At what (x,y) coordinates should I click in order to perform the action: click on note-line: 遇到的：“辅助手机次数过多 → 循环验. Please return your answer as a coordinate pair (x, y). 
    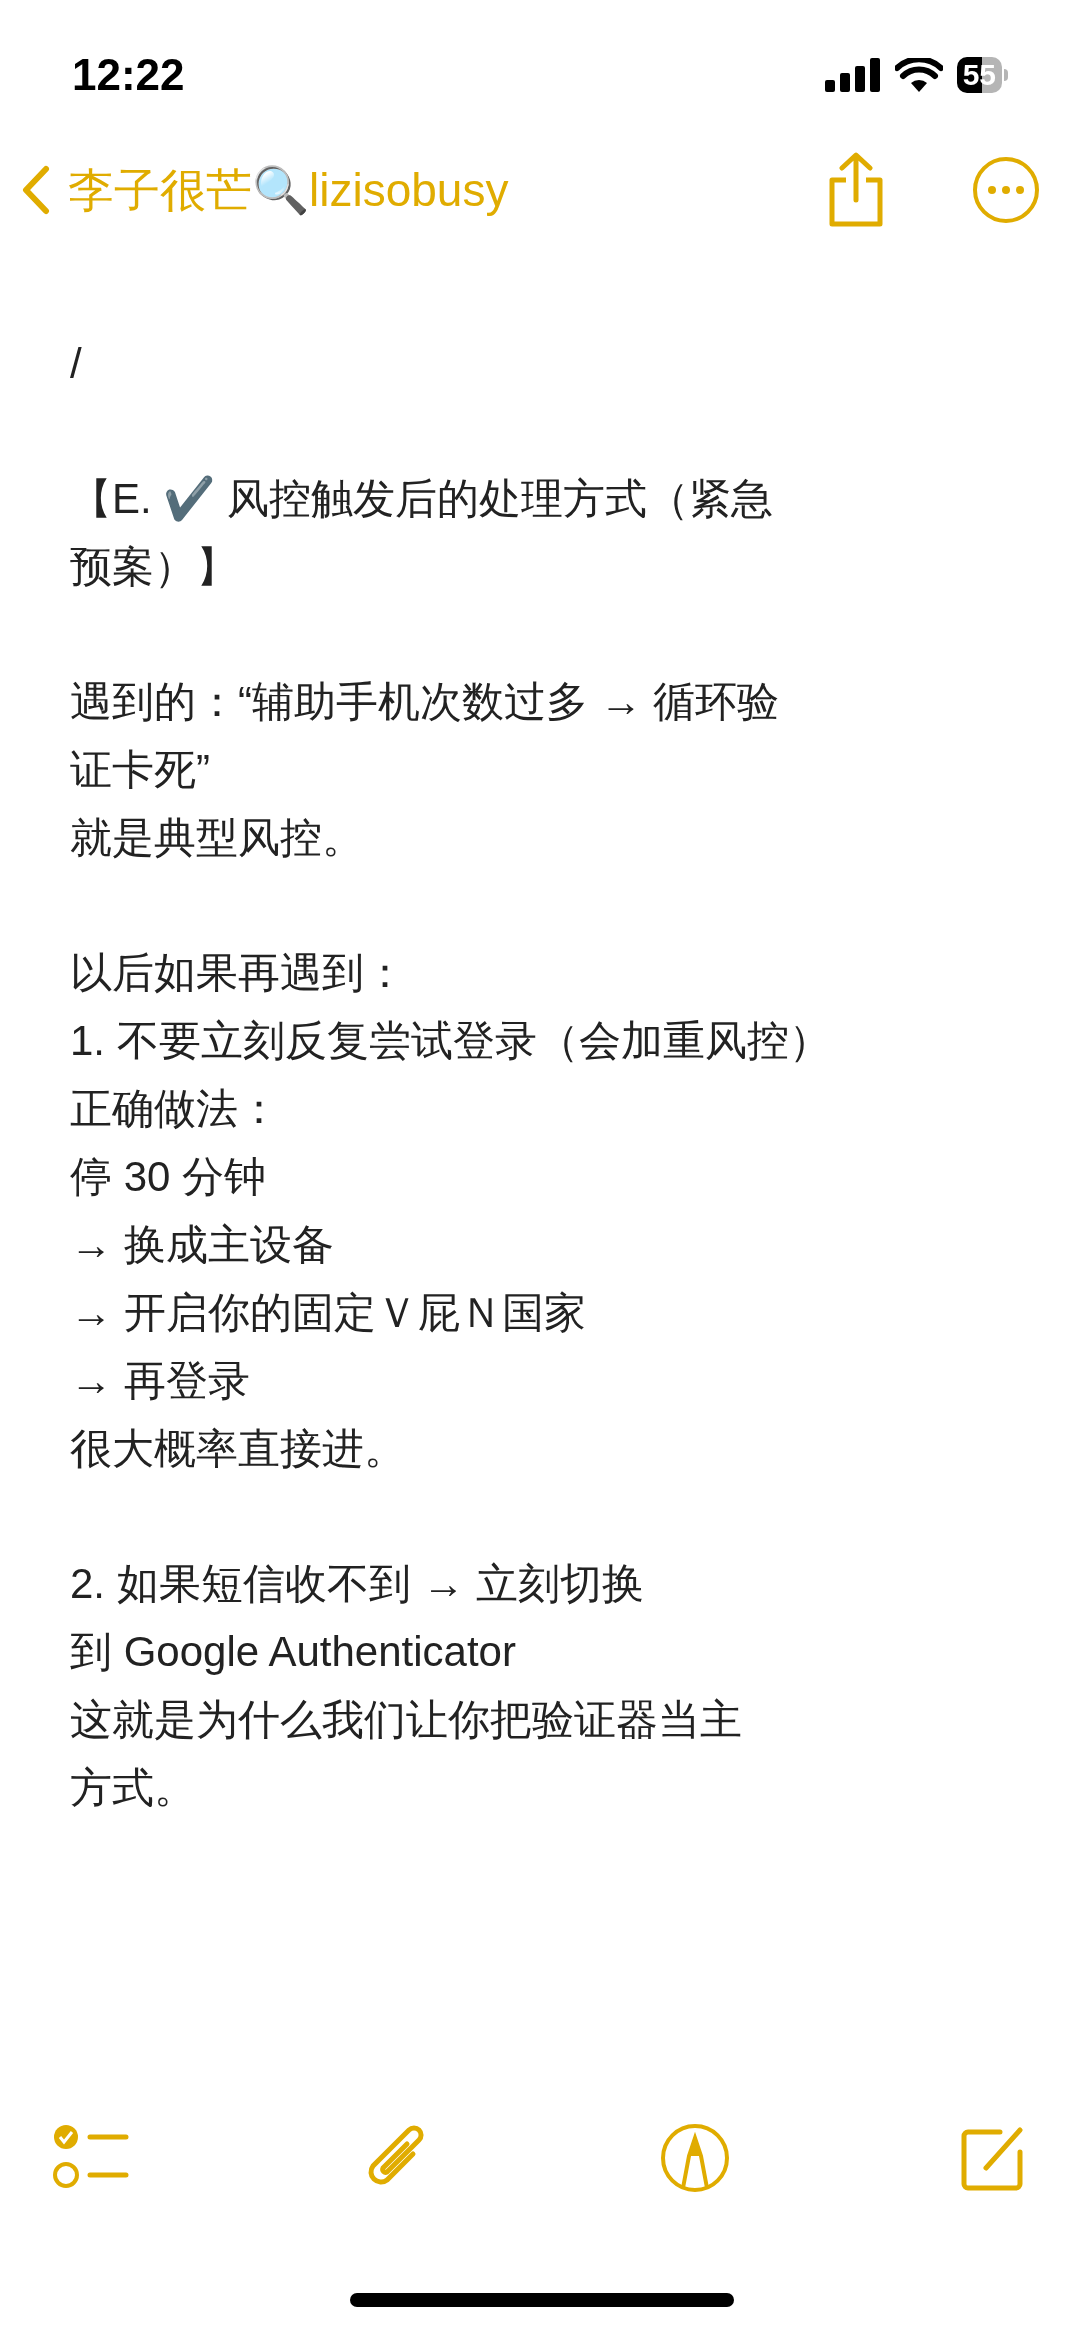
    Looking at the image, I should click on (425, 702).